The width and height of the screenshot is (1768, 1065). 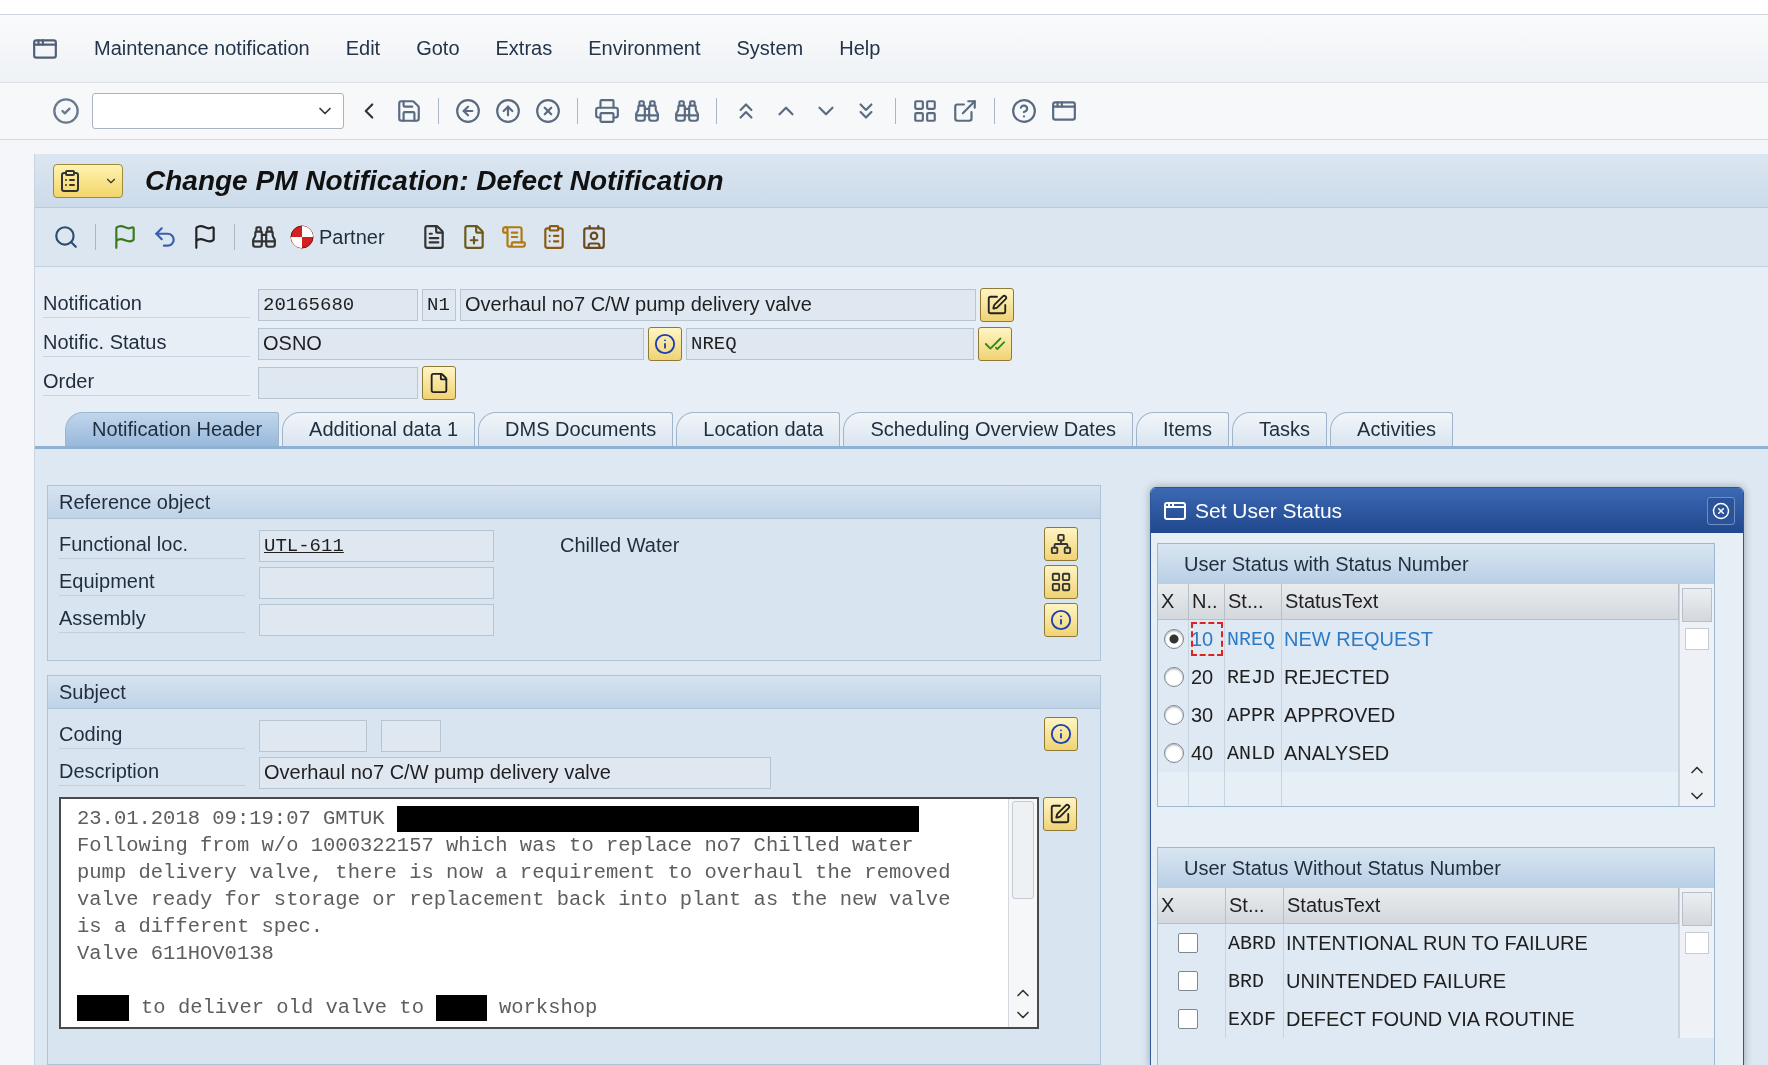 I want to click on table-cell: 40, so click(x=1207, y=753).